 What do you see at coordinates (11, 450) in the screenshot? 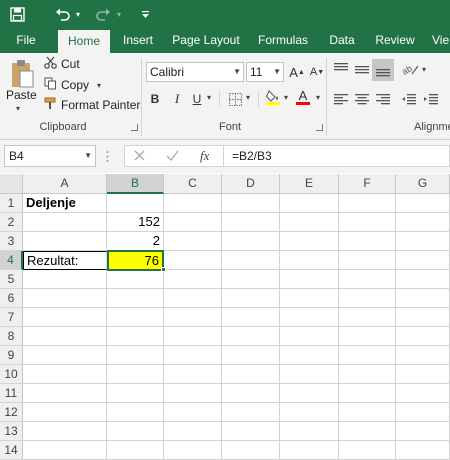
I see `row-header-14: 14` at bounding box center [11, 450].